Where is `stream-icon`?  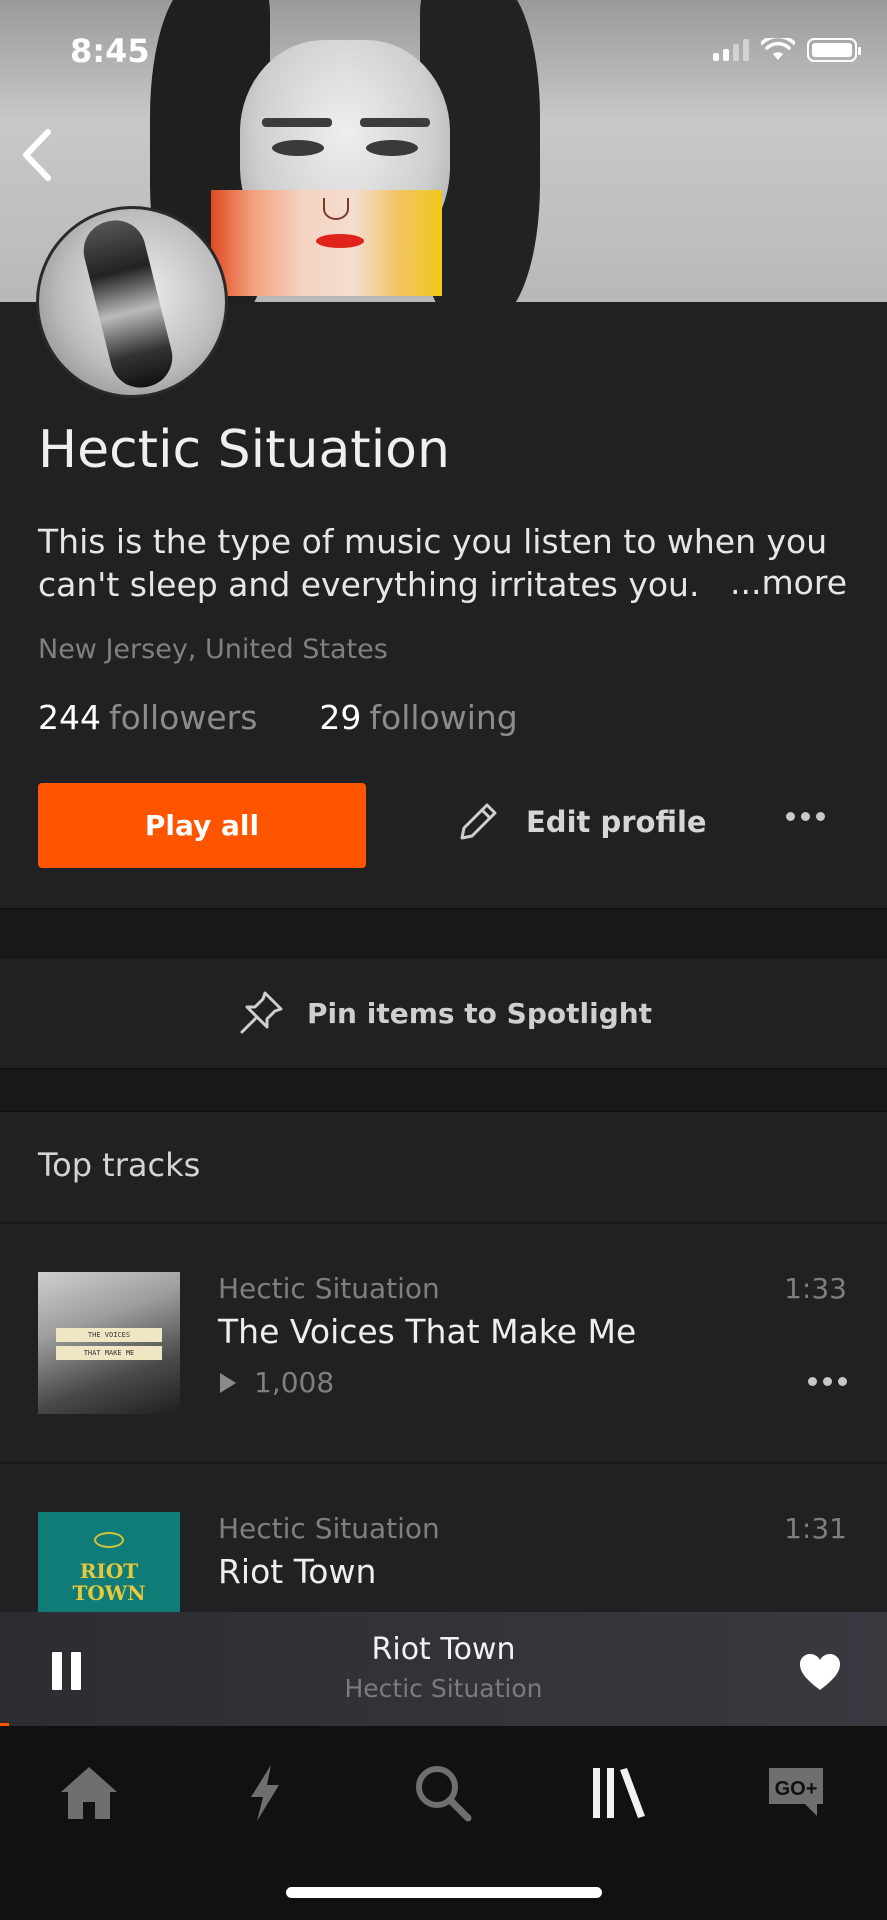 stream-icon is located at coordinates (265, 1793).